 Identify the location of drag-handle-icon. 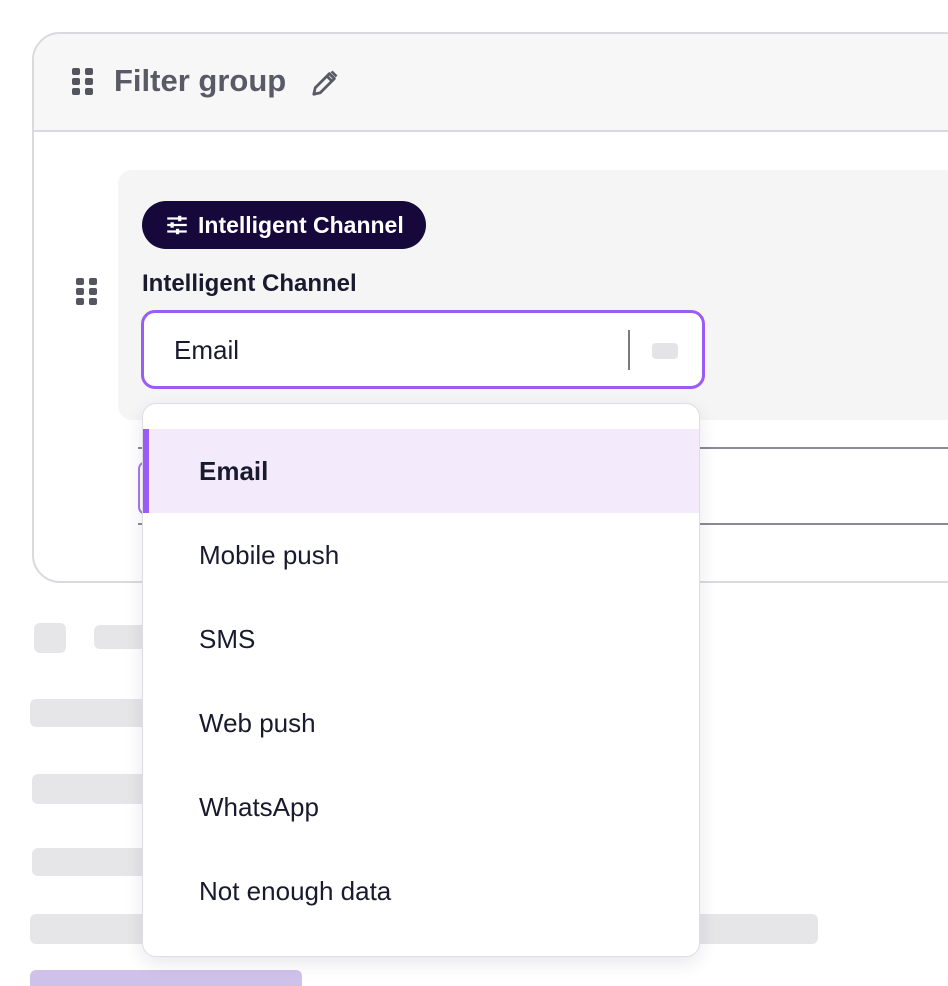
(83, 82).